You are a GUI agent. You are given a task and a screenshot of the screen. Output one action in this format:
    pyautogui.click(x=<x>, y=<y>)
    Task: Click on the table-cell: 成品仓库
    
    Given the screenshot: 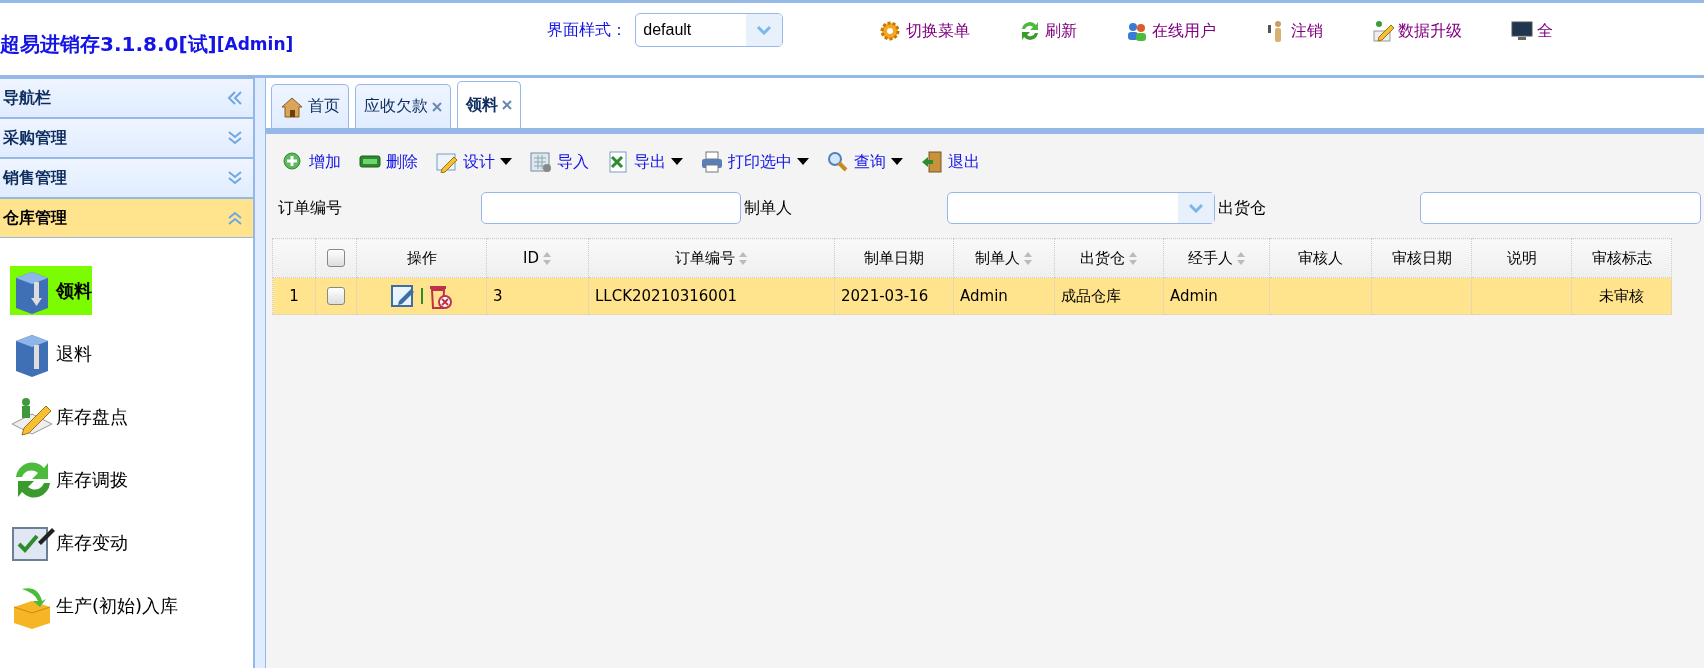 What is the action you would take?
    pyautogui.click(x=1109, y=296)
    